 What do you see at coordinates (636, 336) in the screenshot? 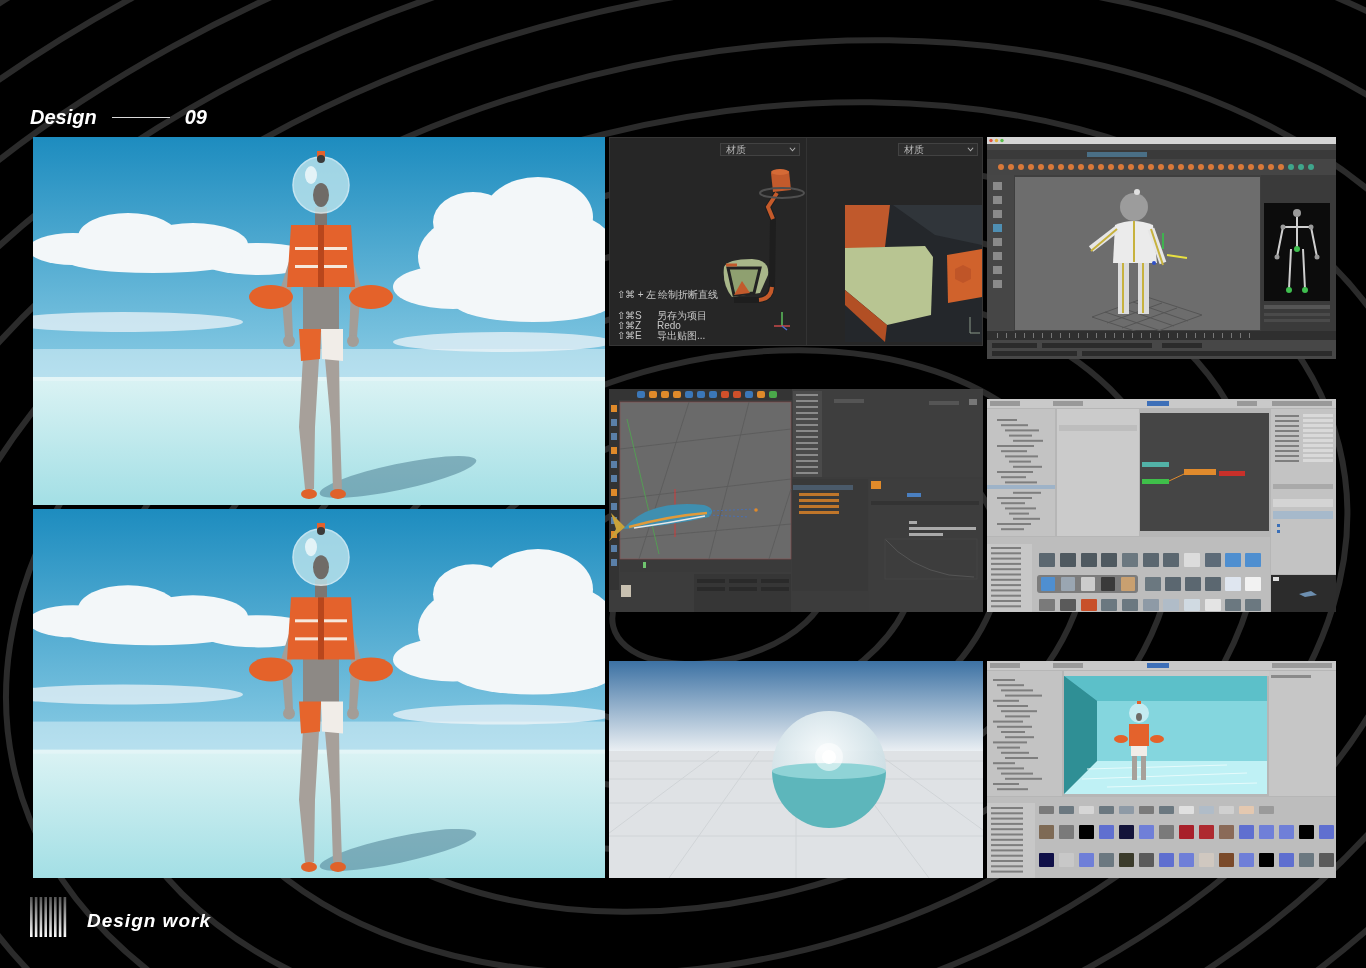
I see `shortcut-keys: ⇧⌘E` at bounding box center [636, 336].